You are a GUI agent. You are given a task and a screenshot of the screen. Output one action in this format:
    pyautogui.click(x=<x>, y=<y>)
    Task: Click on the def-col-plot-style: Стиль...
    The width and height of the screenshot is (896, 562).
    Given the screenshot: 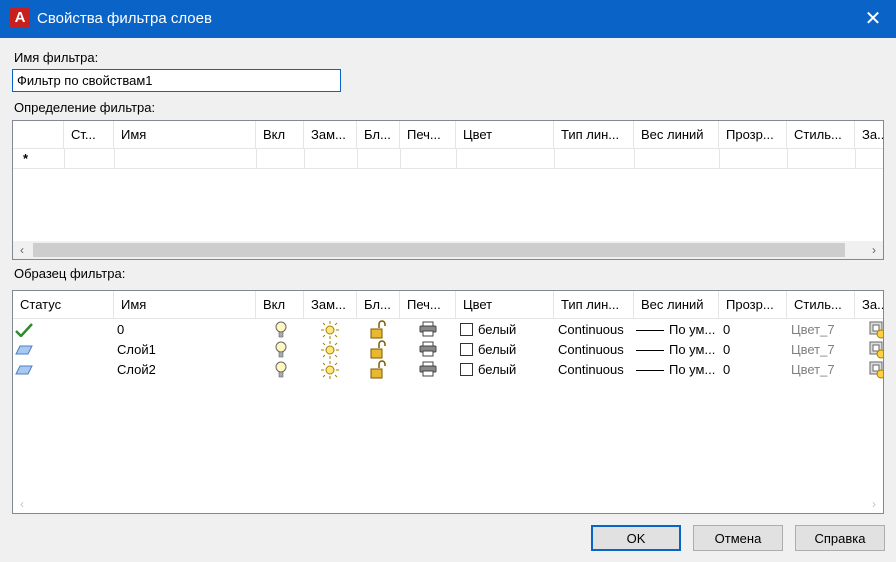 What is the action you would take?
    pyautogui.click(x=821, y=135)
    